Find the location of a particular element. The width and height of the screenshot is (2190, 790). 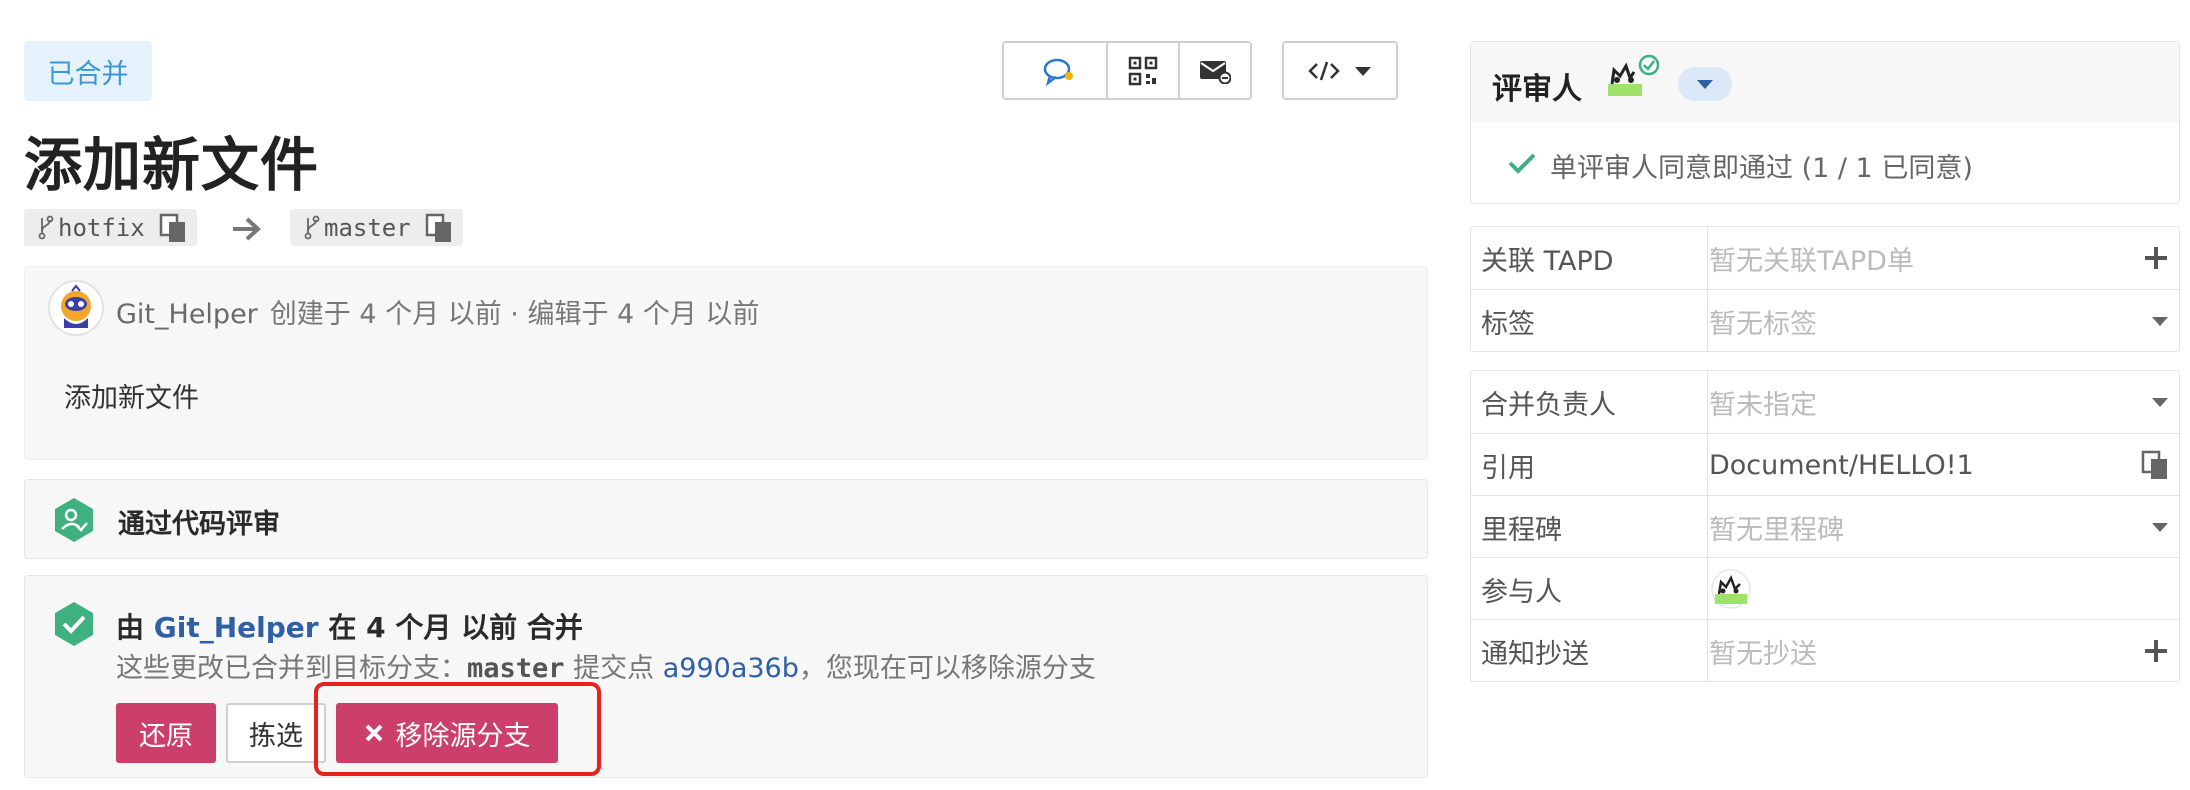

page-title: 添加新文件 is located at coordinates (172, 165).